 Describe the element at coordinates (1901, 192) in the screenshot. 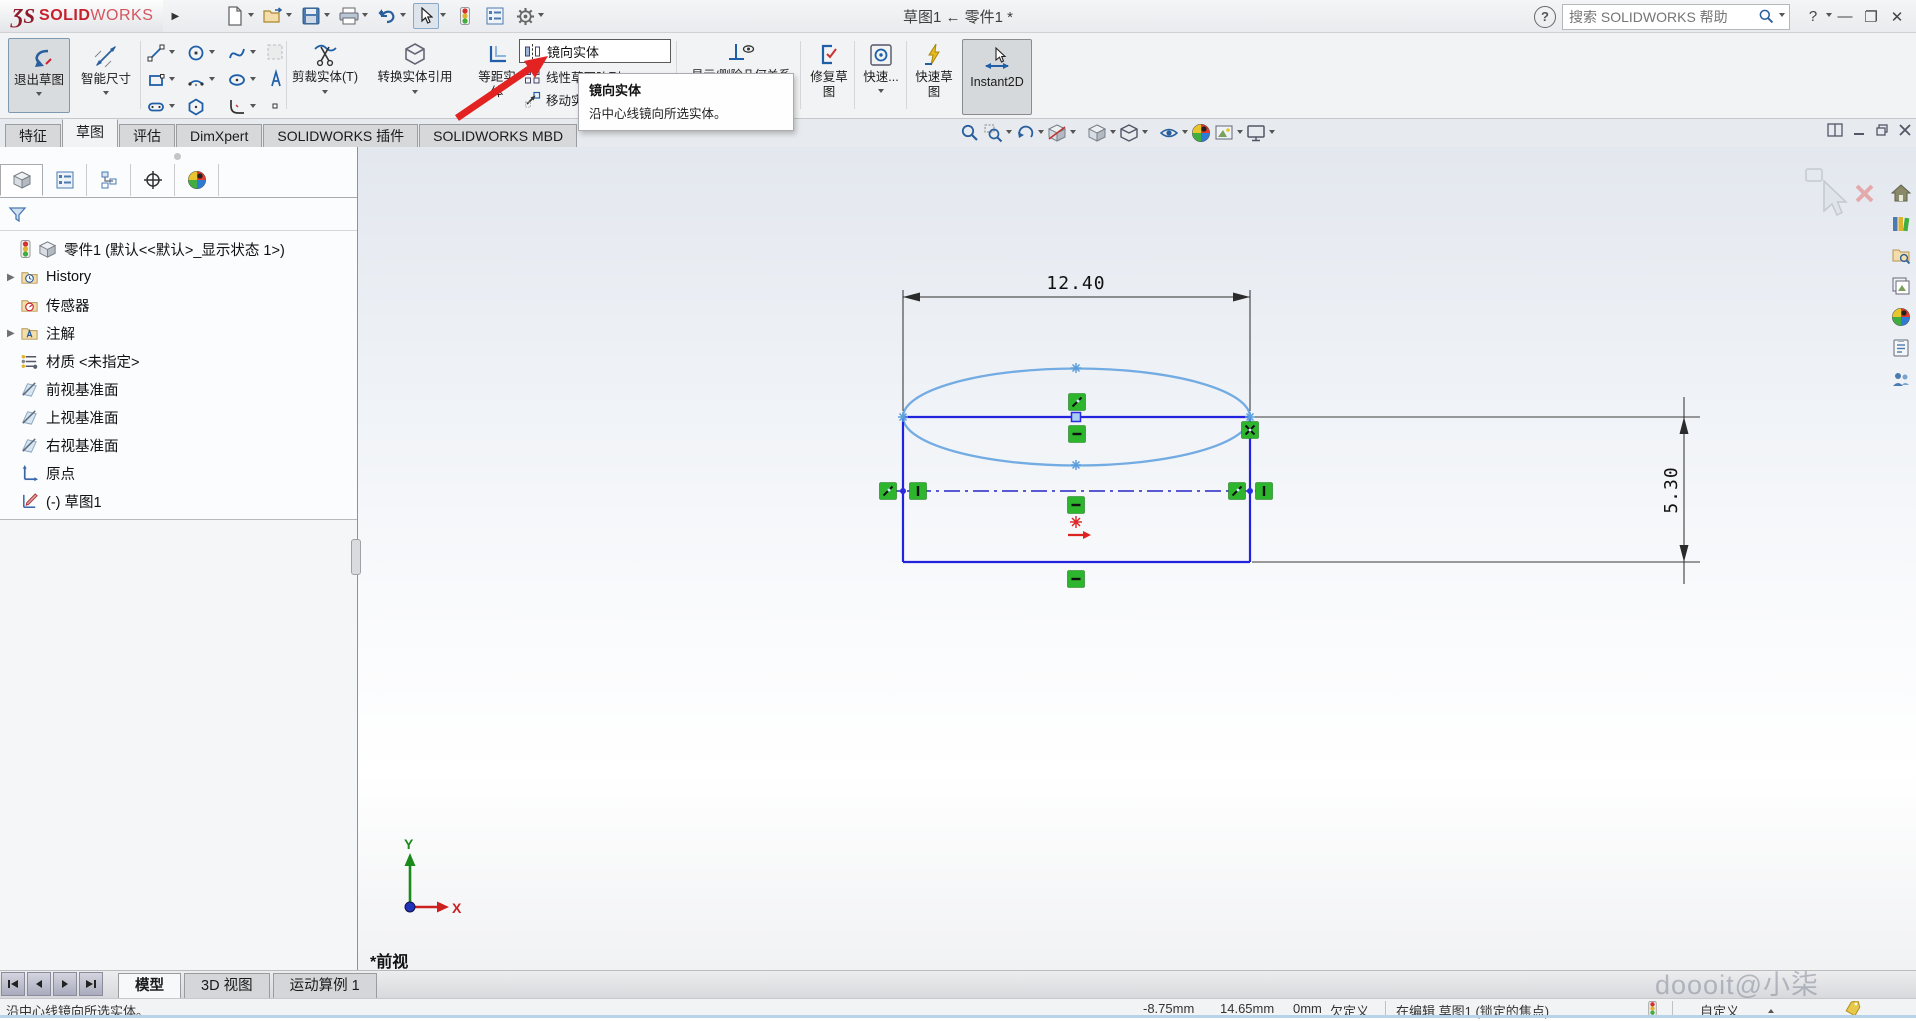

I see `sw-resources-home-icon` at that location.